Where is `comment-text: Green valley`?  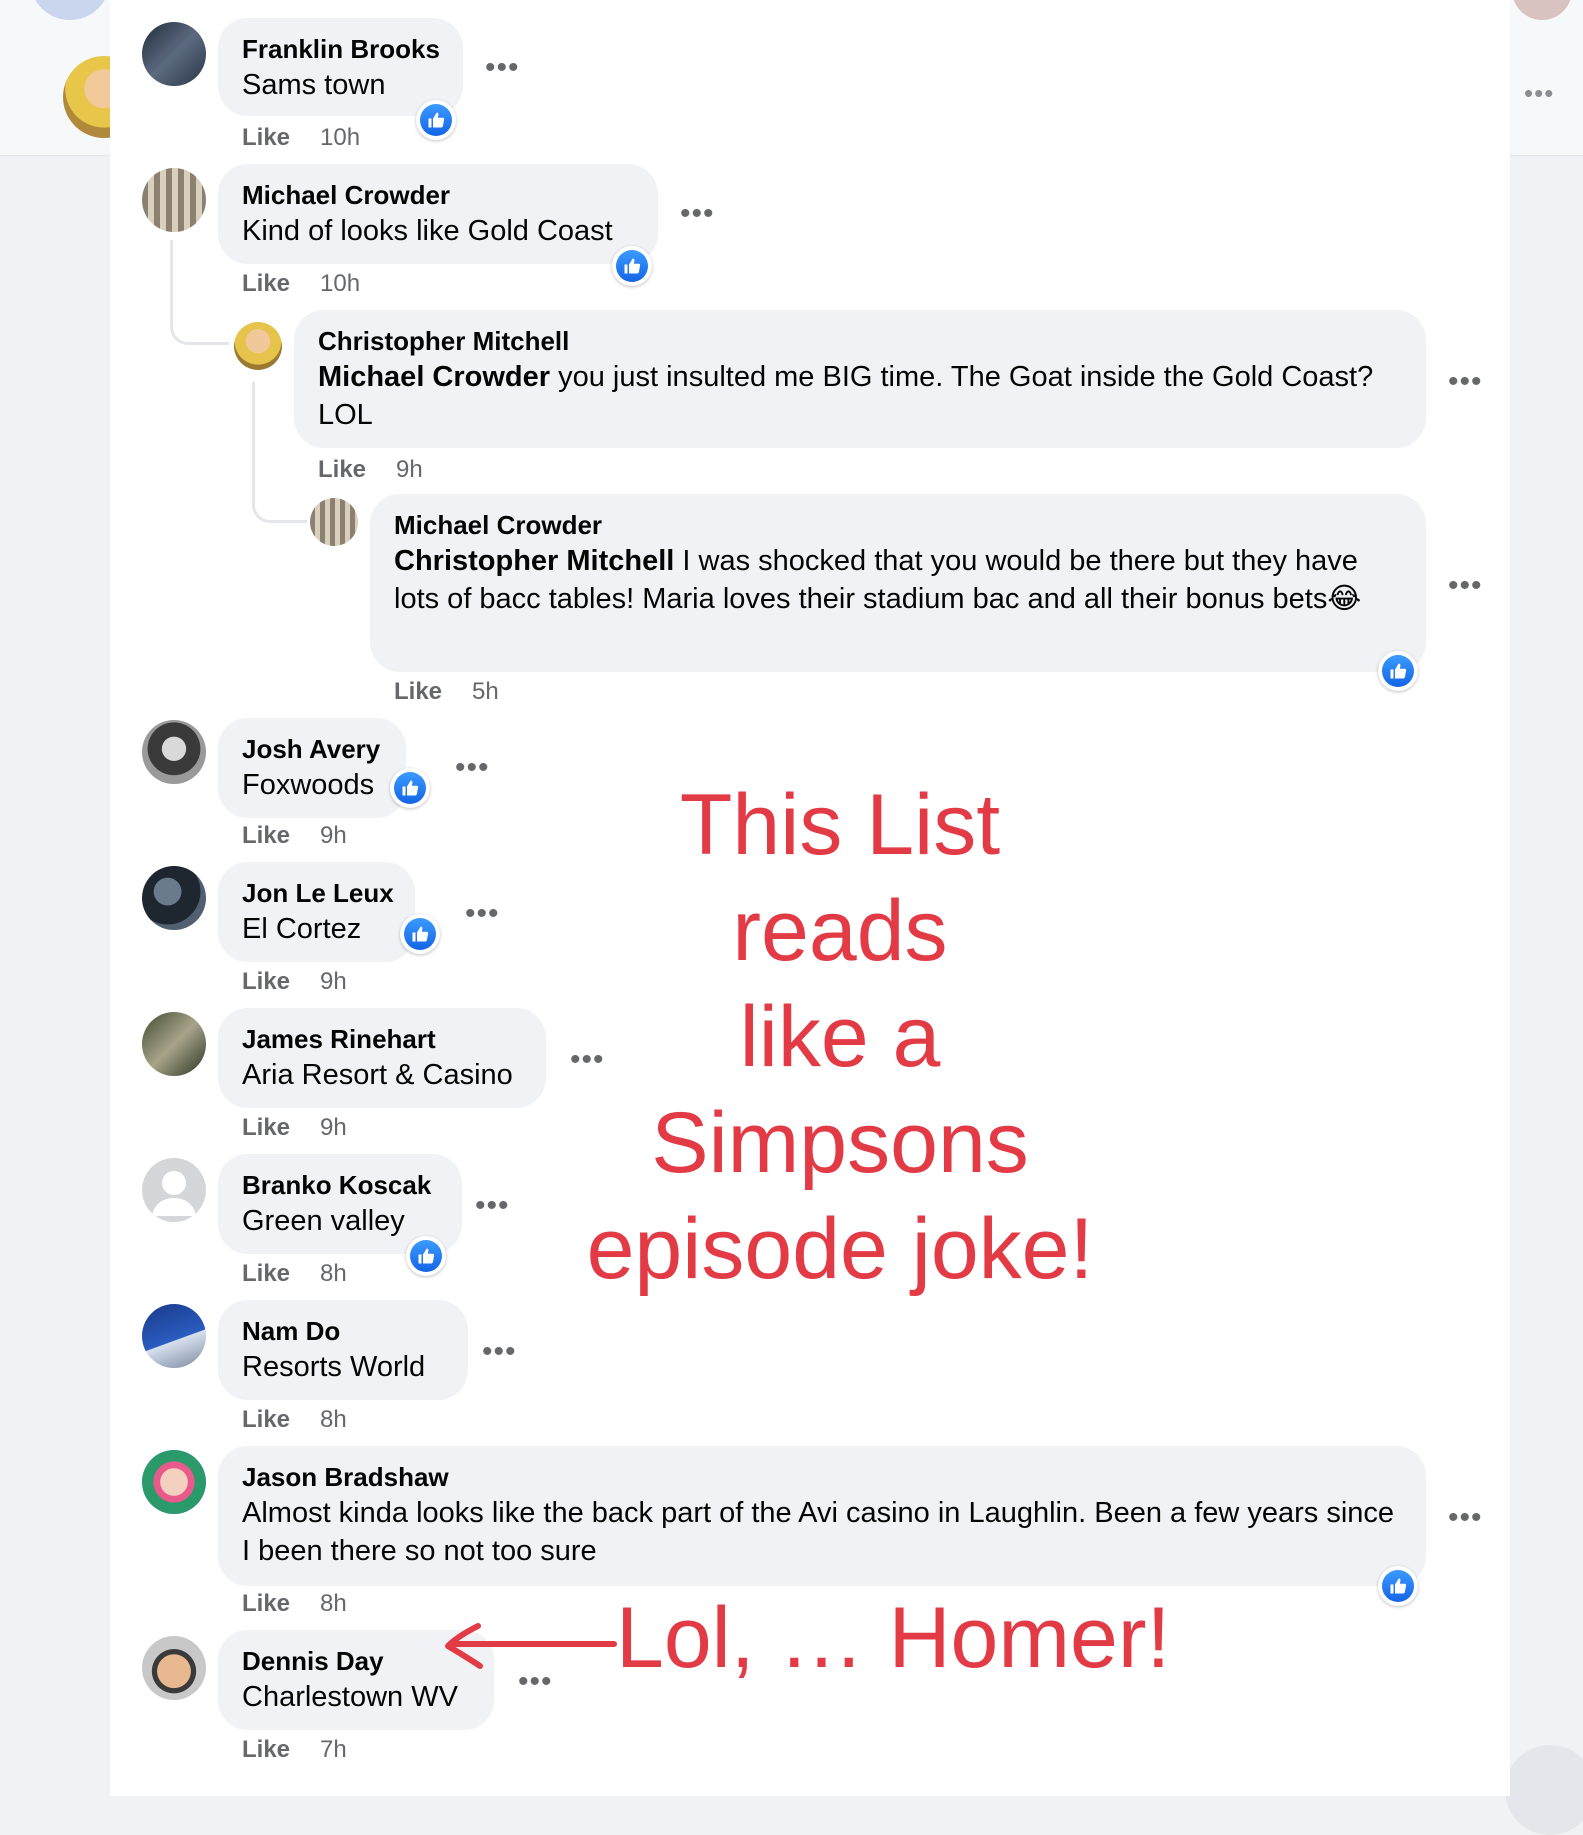
comment-text: Green valley is located at coordinates (323, 1221).